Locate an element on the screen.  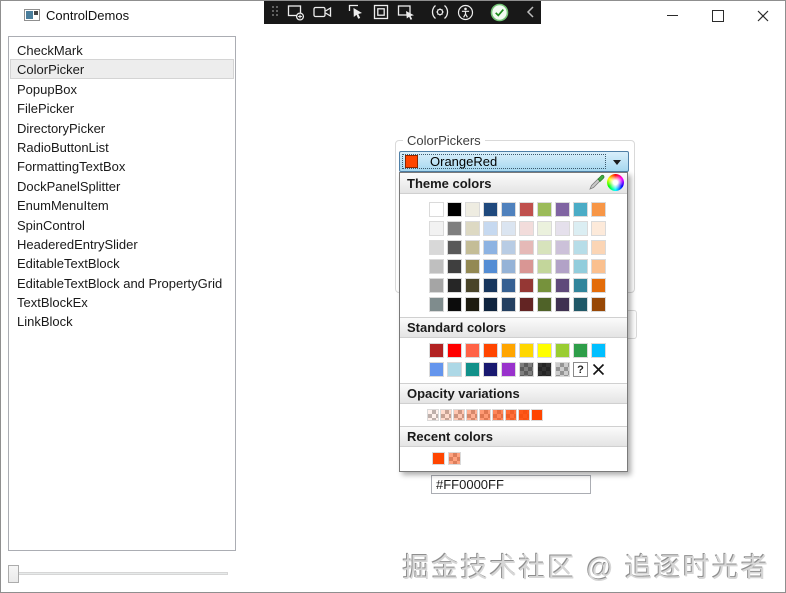
cursor-flag-select-icon is located at coordinates (356, 12).